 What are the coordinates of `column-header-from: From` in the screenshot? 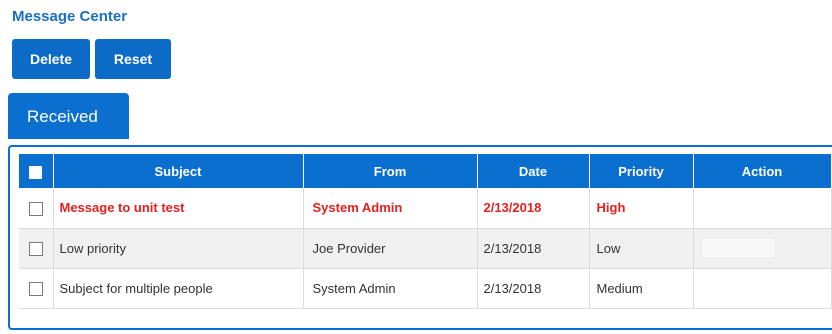 It's located at (390, 171).